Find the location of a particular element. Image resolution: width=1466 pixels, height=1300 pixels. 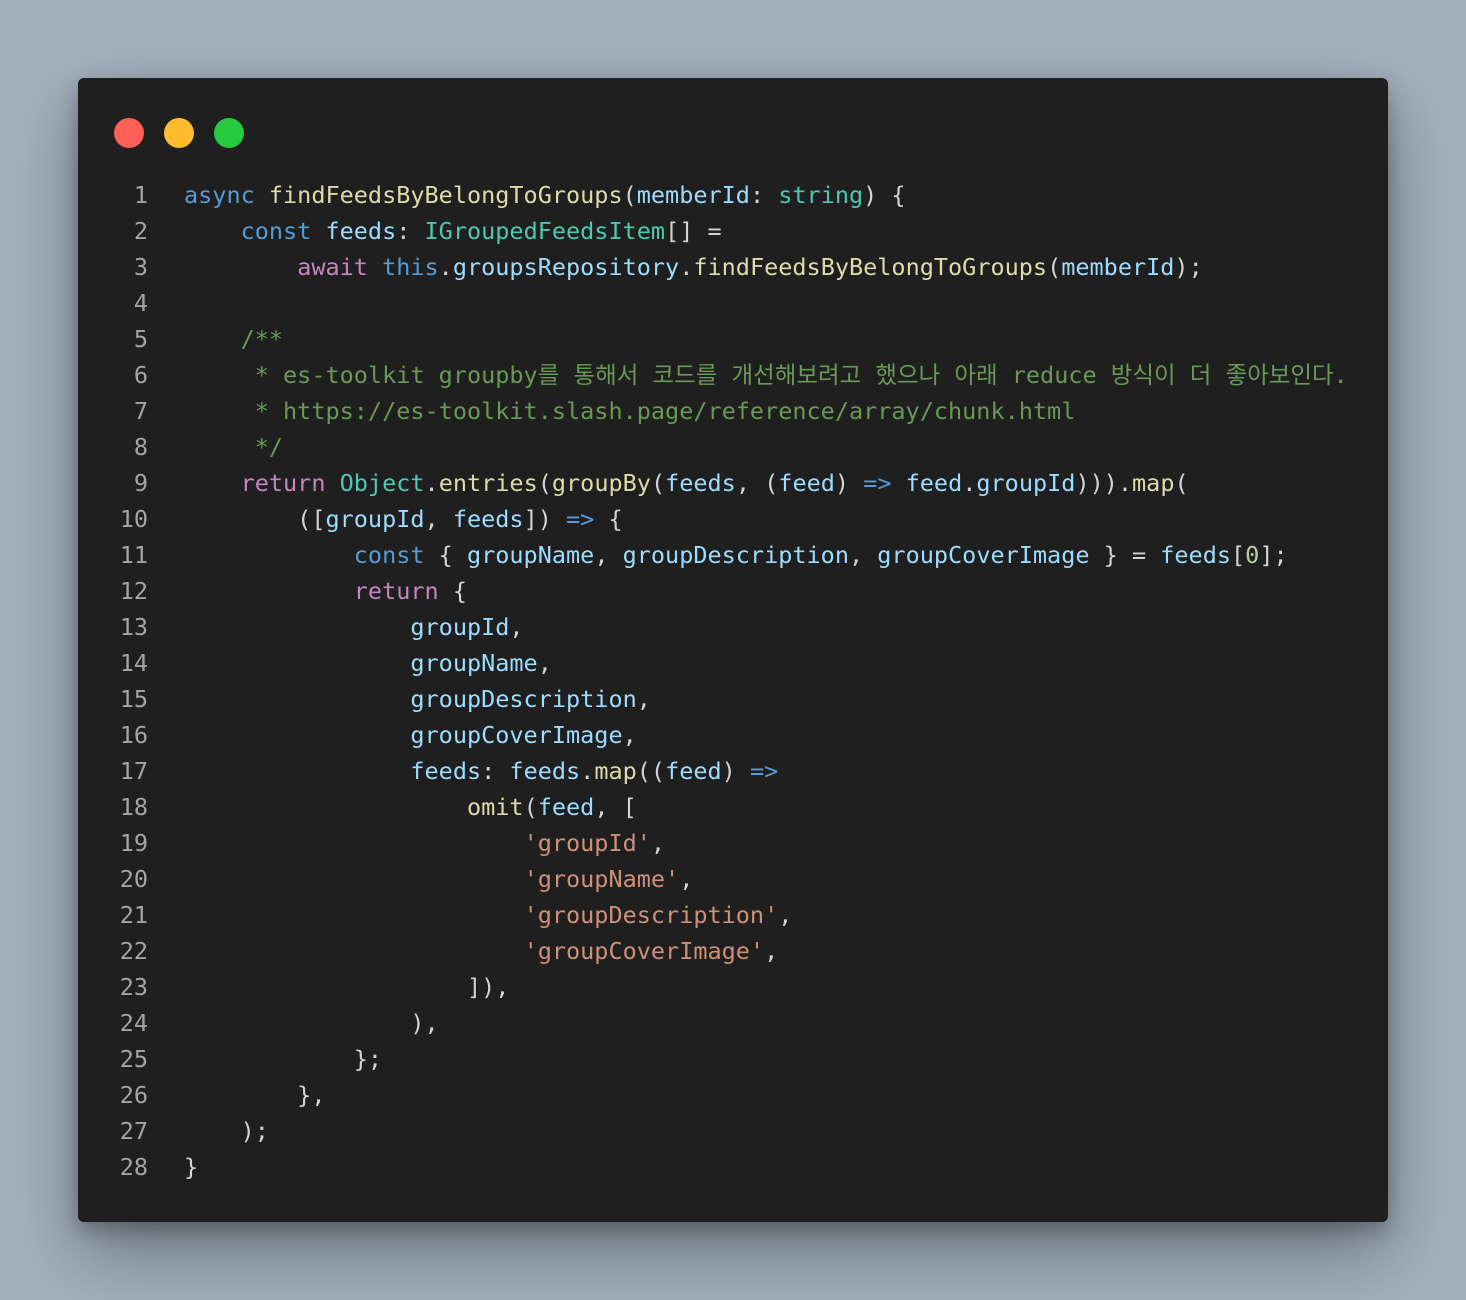

line-text: }, is located at coordinates (254, 1095).